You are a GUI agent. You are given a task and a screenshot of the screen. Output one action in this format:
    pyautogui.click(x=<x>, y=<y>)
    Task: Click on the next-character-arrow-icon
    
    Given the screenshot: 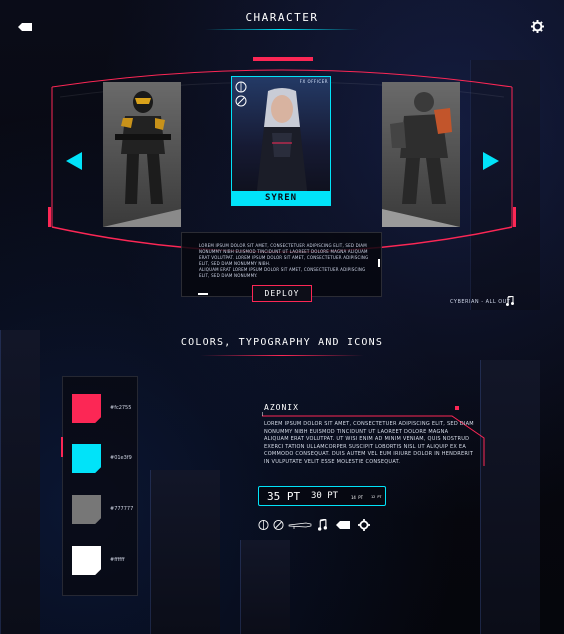 What is the action you would take?
    pyautogui.click(x=491, y=161)
    